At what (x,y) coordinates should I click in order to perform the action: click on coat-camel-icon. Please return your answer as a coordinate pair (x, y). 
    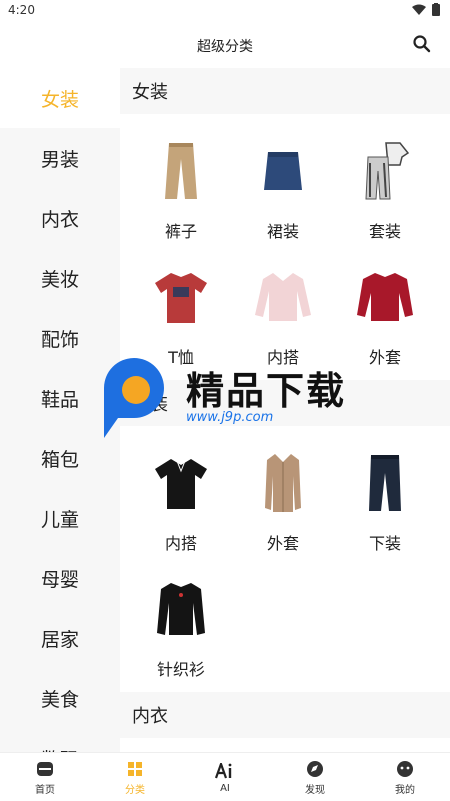
    Looking at the image, I should click on (283, 483).